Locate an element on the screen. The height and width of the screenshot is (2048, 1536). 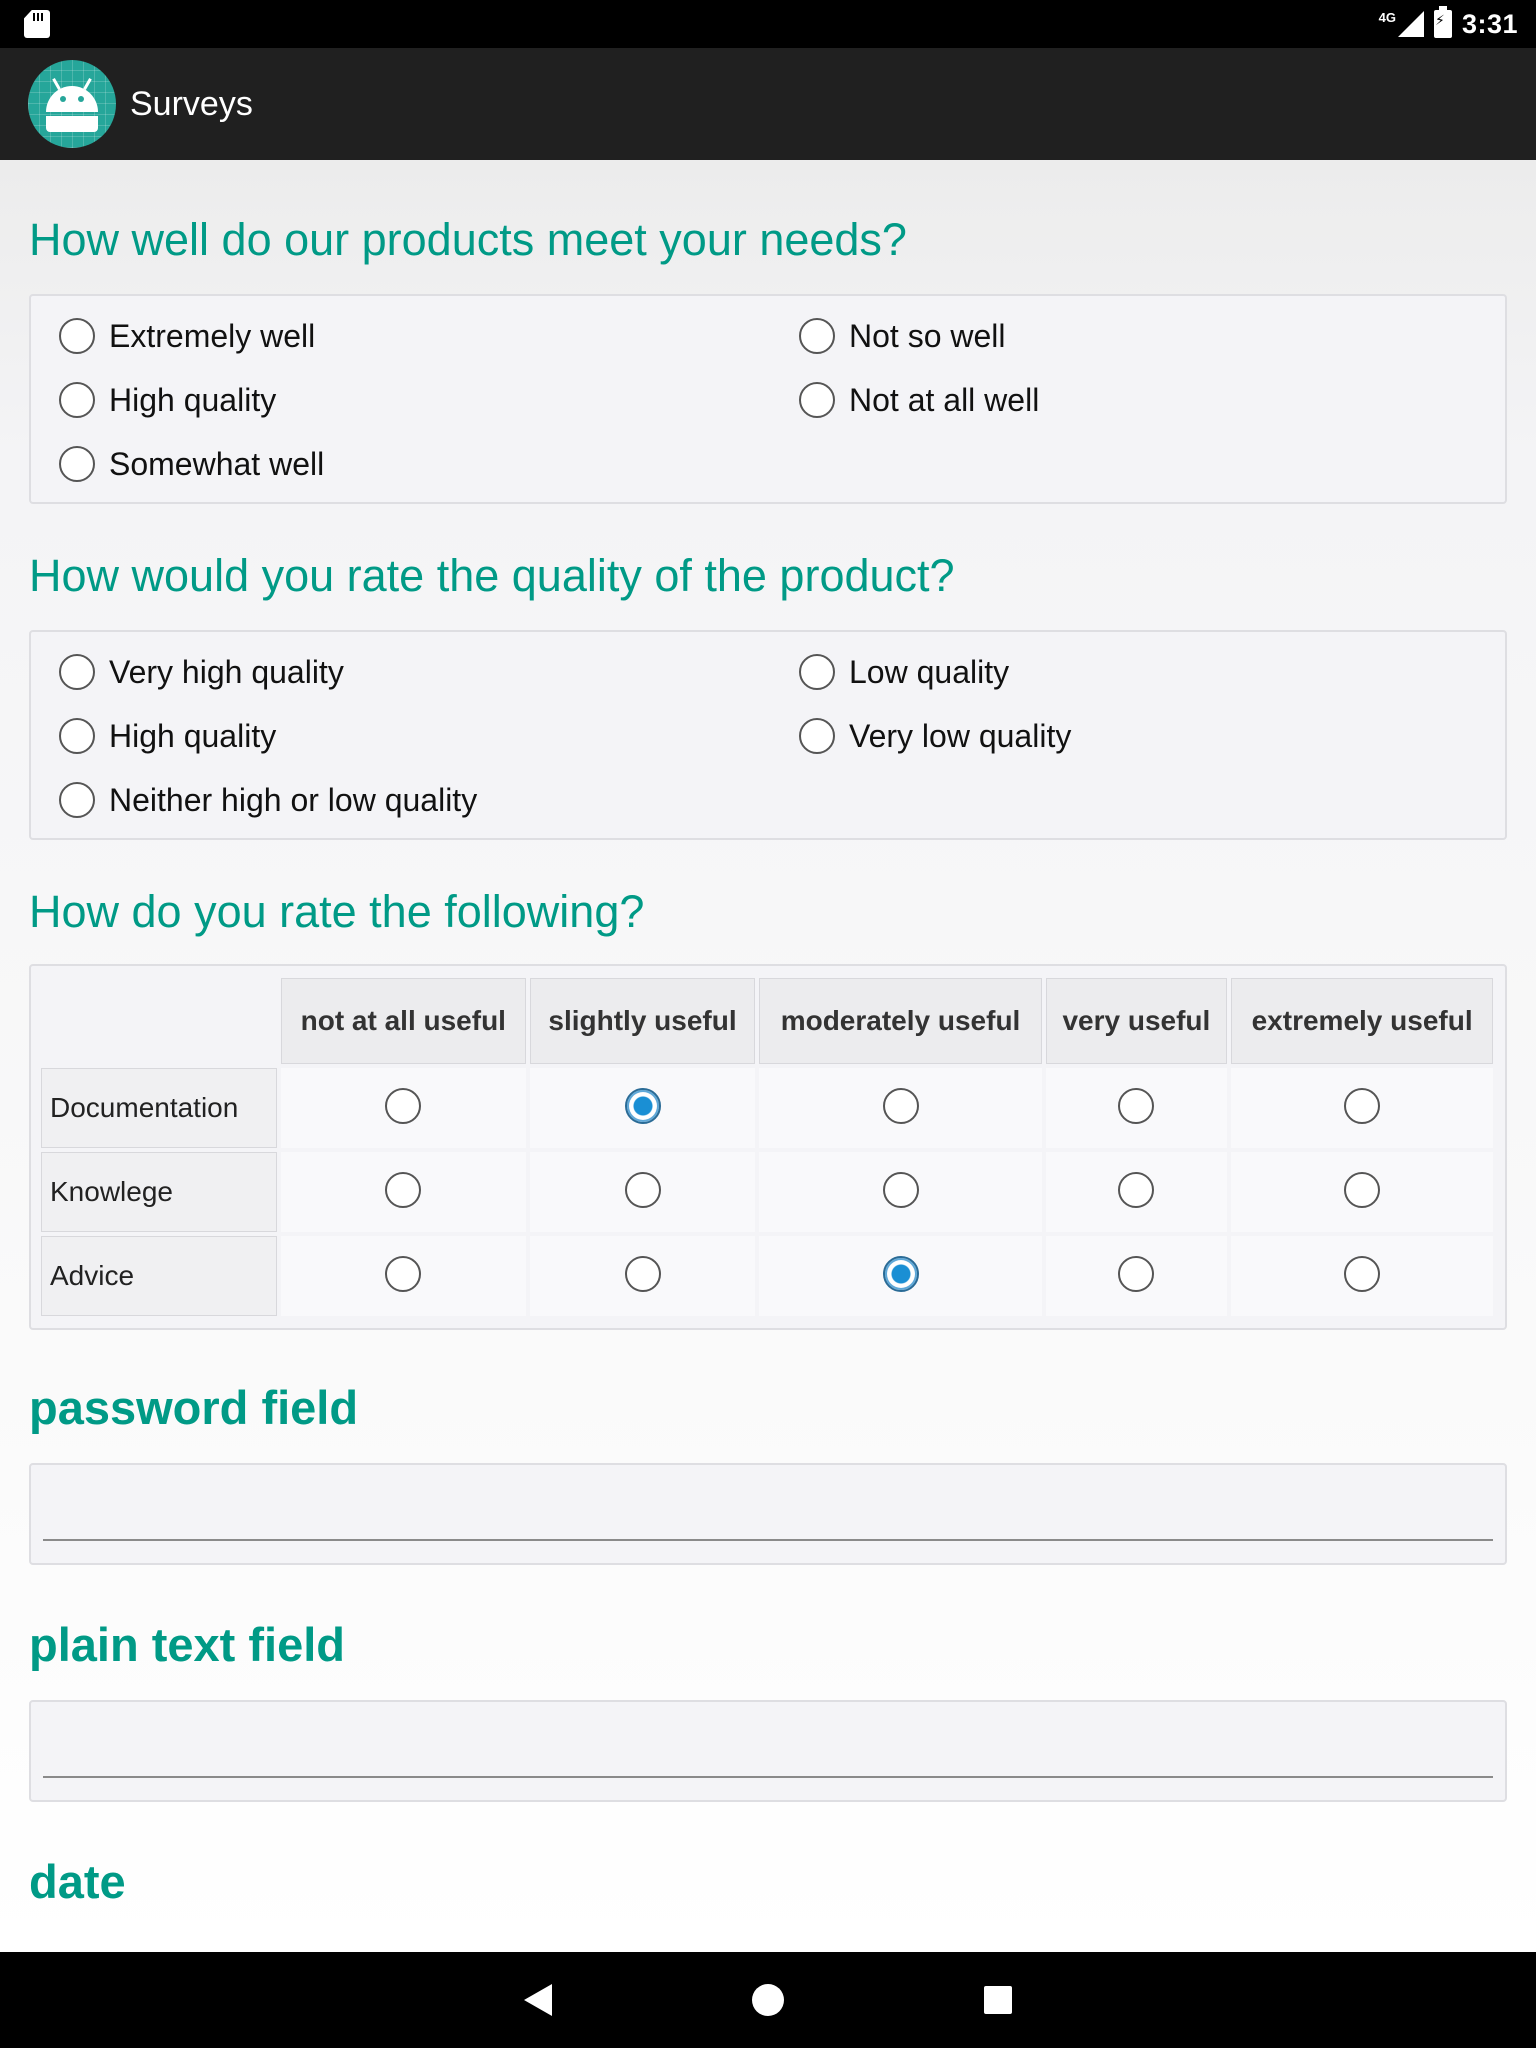
battery-charging-icon is located at coordinates (1442, 22).